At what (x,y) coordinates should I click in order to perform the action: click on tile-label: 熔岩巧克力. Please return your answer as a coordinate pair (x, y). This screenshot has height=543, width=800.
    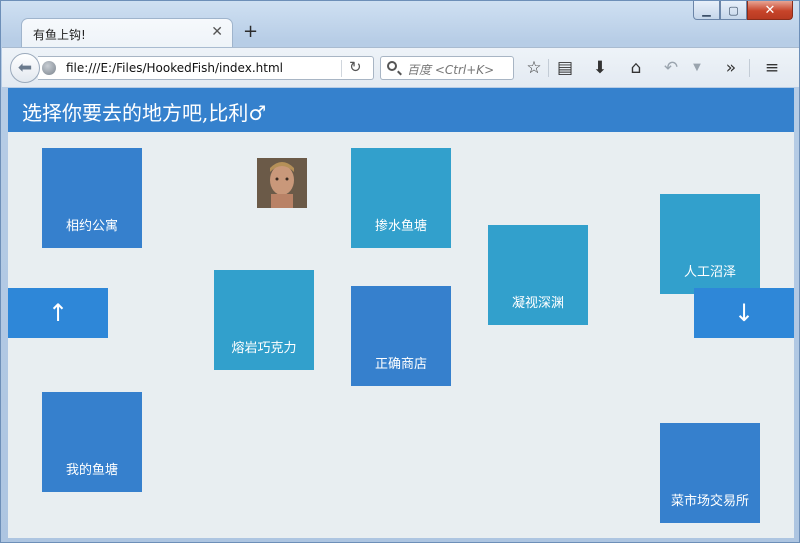
    Looking at the image, I should click on (264, 348).